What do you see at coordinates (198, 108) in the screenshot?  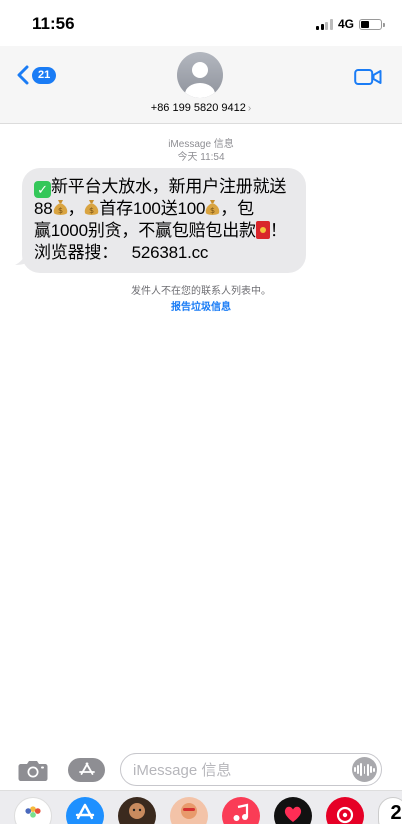 I see `contact-number: +86 199 5820 9412` at bounding box center [198, 108].